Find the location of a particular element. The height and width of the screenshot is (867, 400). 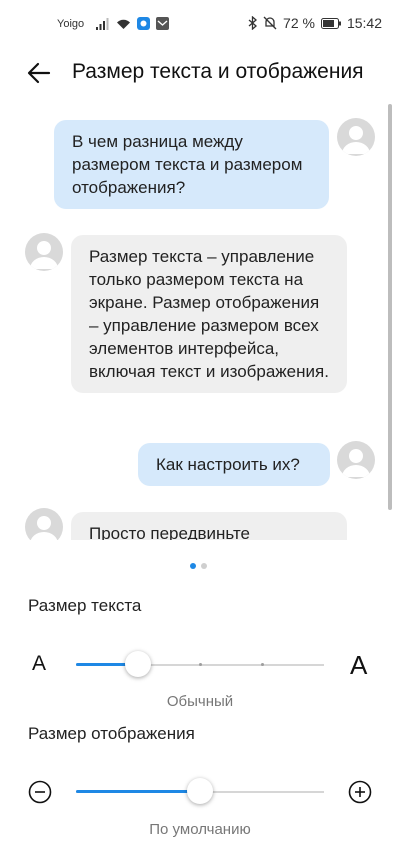

chat-bubble-user: Как настроить их? is located at coordinates (234, 464).